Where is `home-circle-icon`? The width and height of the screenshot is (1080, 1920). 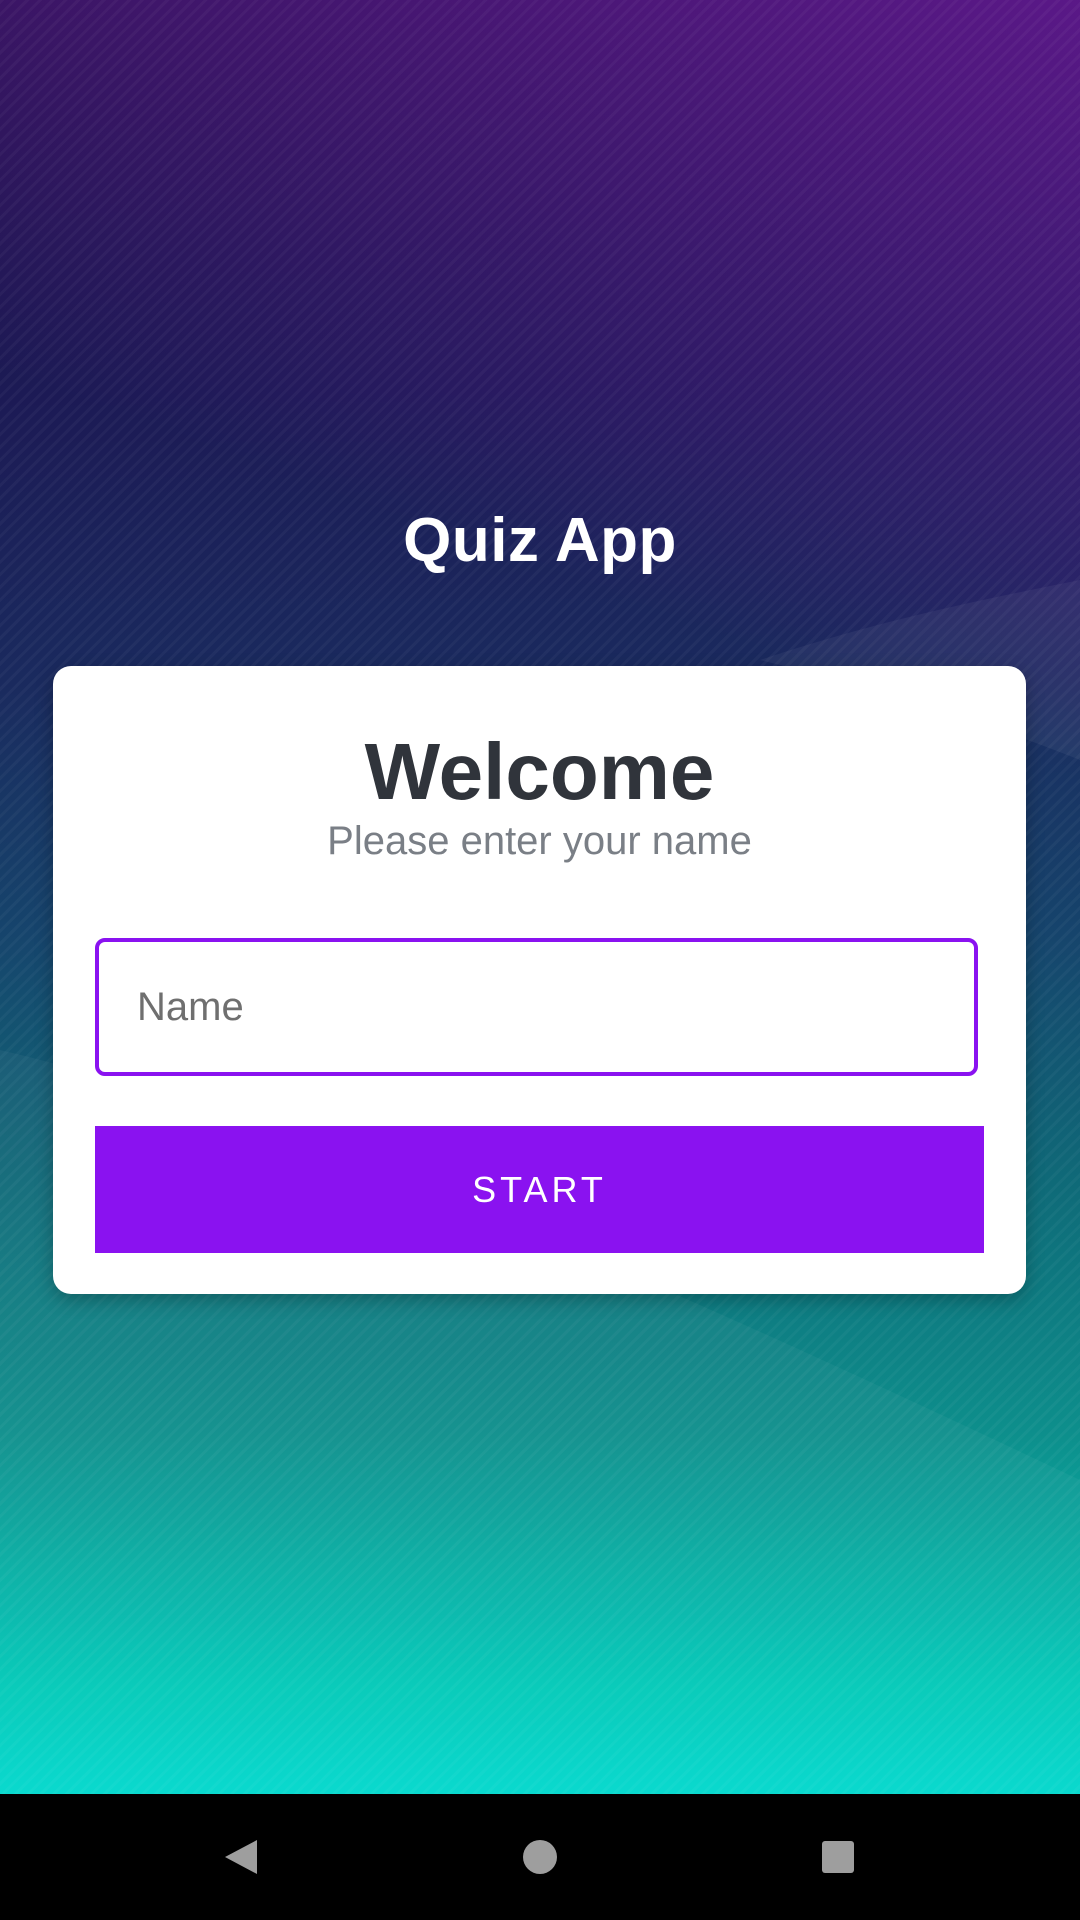
home-circle-icon is located at coordinates (540, 1857).